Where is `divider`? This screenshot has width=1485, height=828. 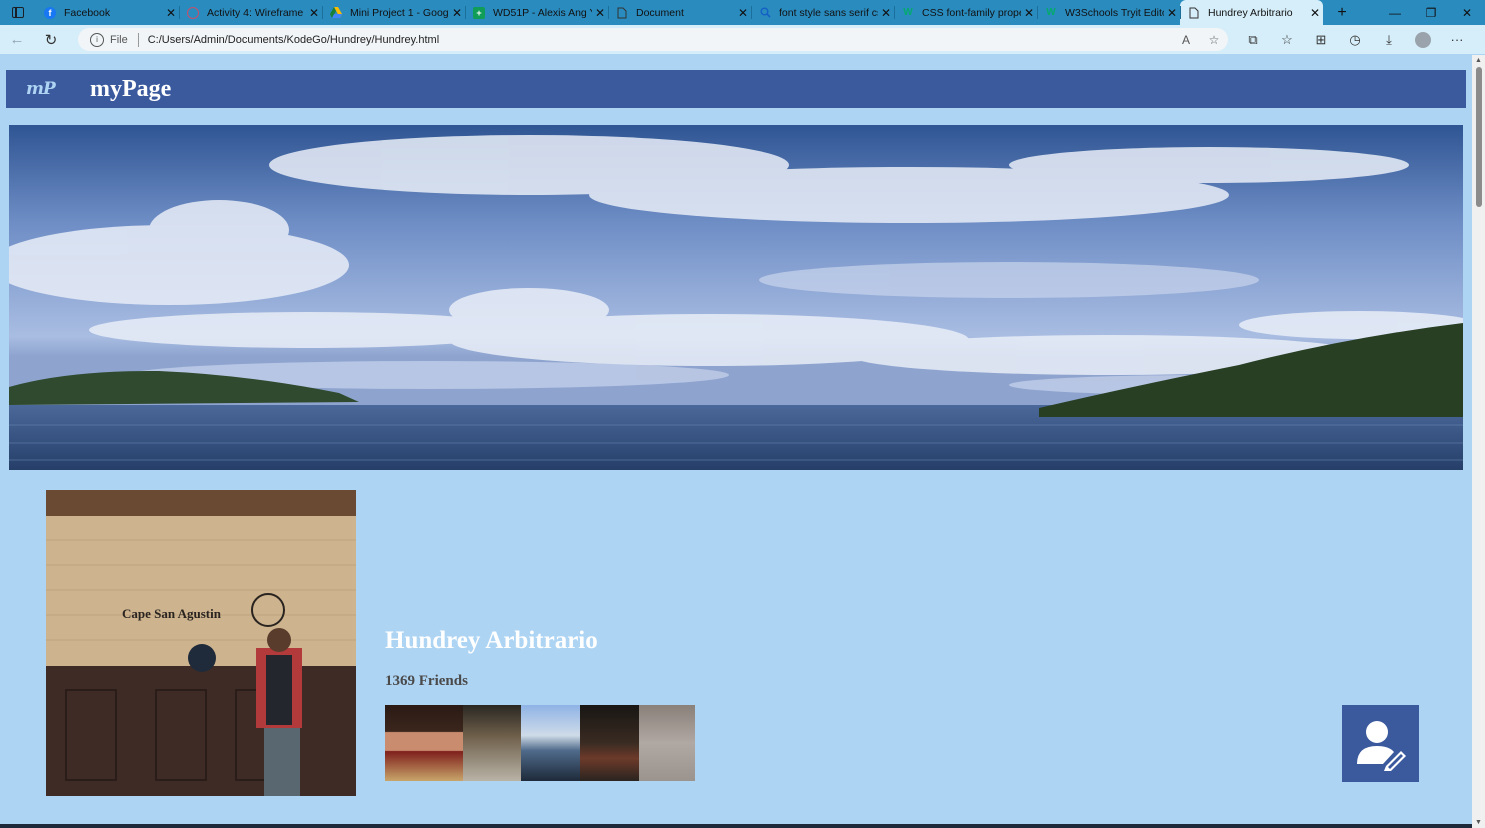 divider is located at coordinates (138, 39).